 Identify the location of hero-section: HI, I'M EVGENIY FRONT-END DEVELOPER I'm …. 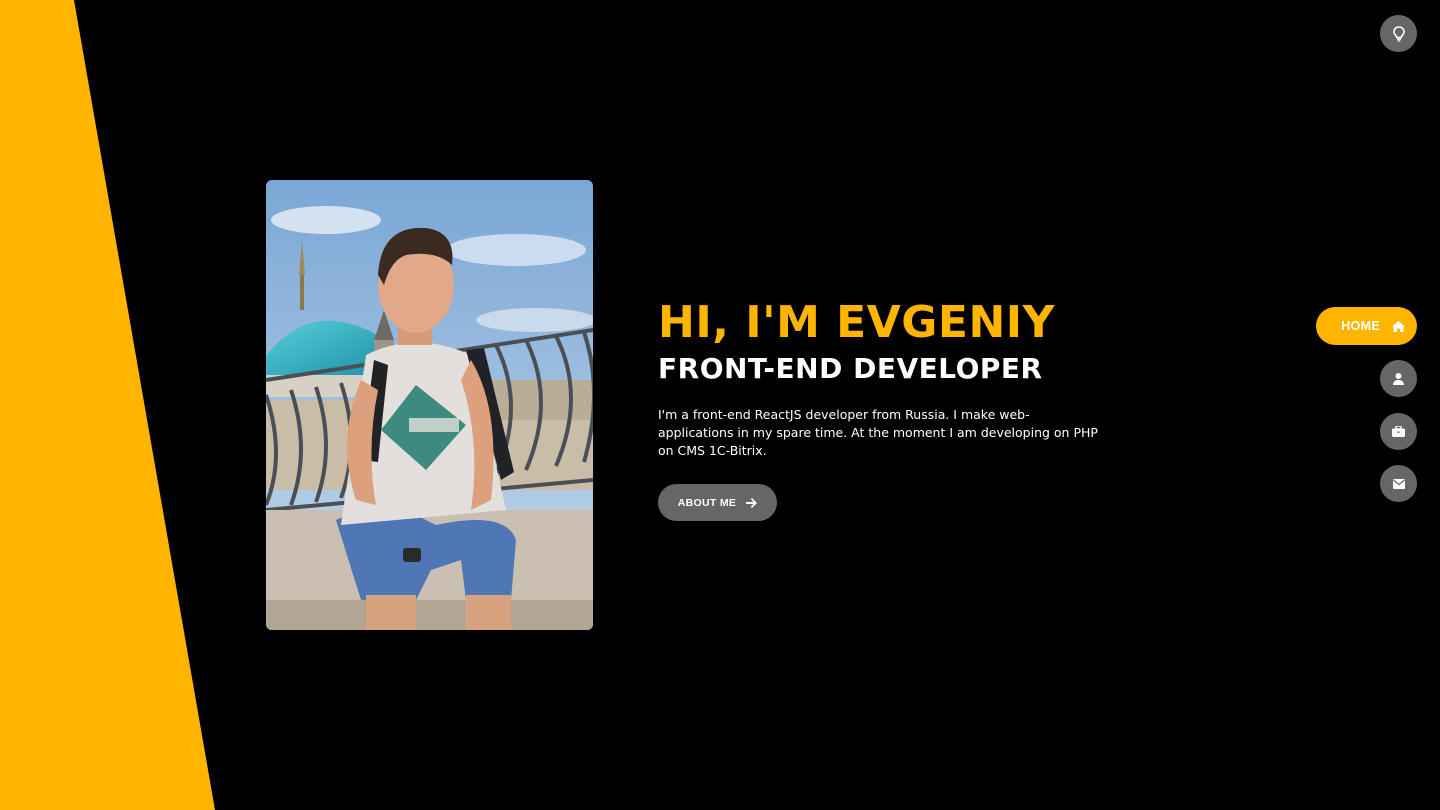
(888, 408).